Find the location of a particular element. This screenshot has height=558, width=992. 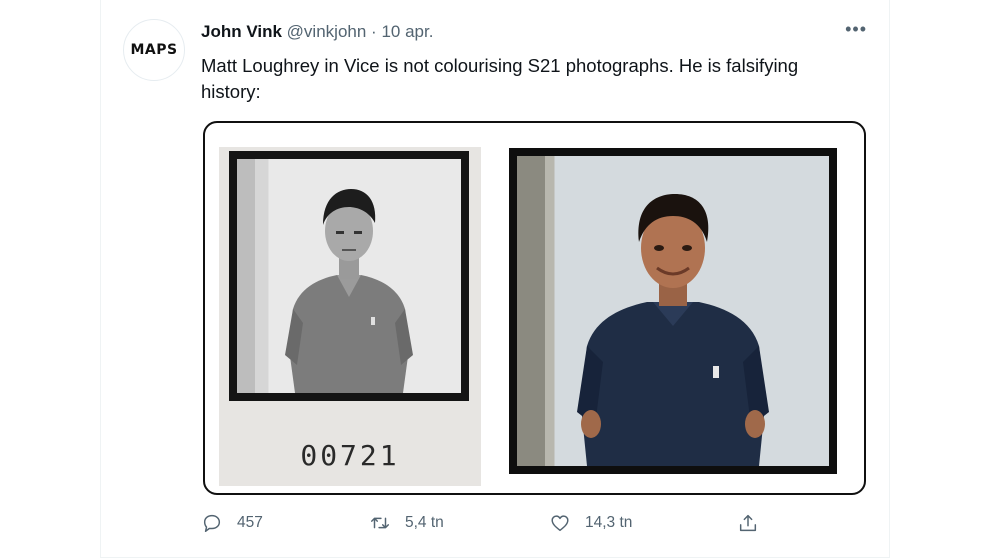

reply-count: 457 is located at coordinates (250, 522).